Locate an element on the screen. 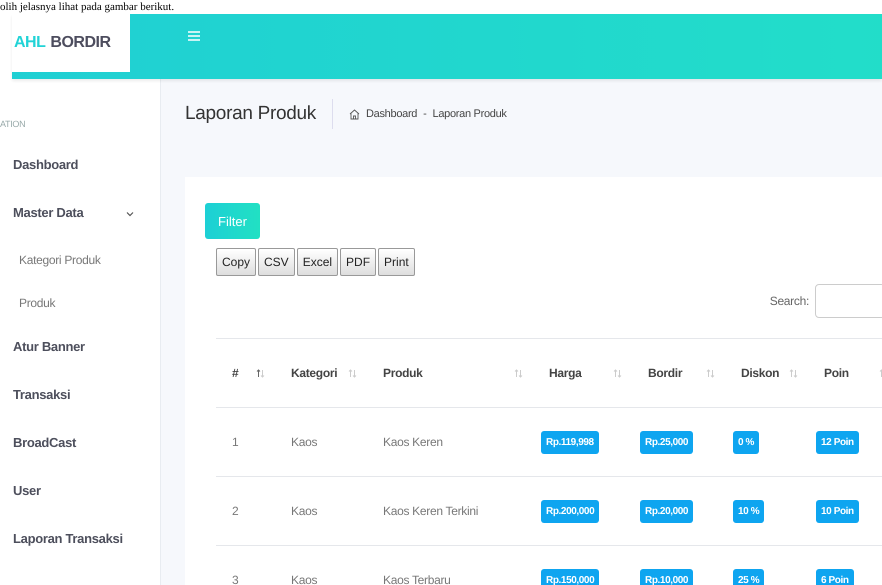 The image size is (882, 585). search-field is located at coordinates (848, 301).